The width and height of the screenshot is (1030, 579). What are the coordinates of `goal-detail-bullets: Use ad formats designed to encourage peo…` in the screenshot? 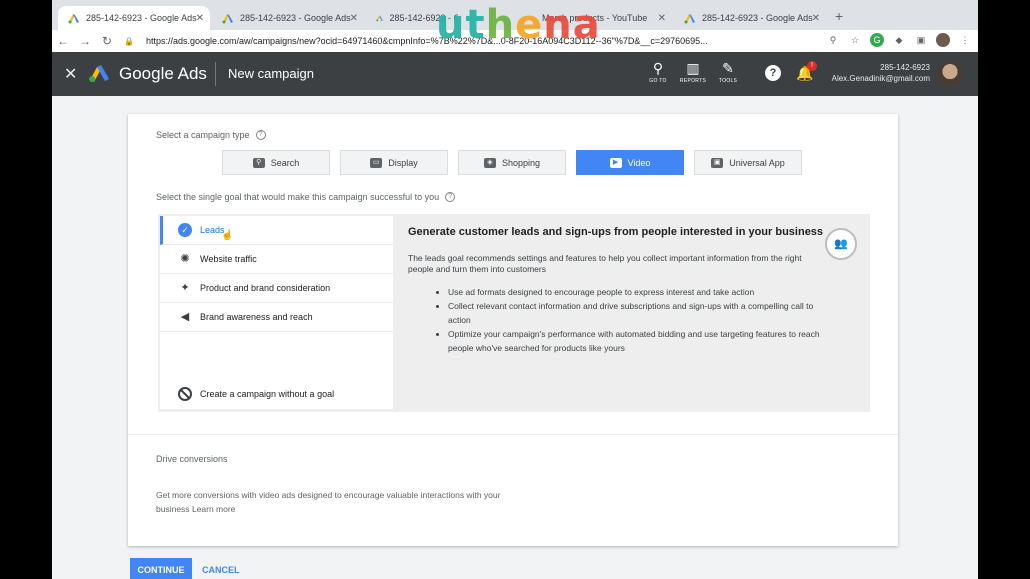 It's located at (618, 320).